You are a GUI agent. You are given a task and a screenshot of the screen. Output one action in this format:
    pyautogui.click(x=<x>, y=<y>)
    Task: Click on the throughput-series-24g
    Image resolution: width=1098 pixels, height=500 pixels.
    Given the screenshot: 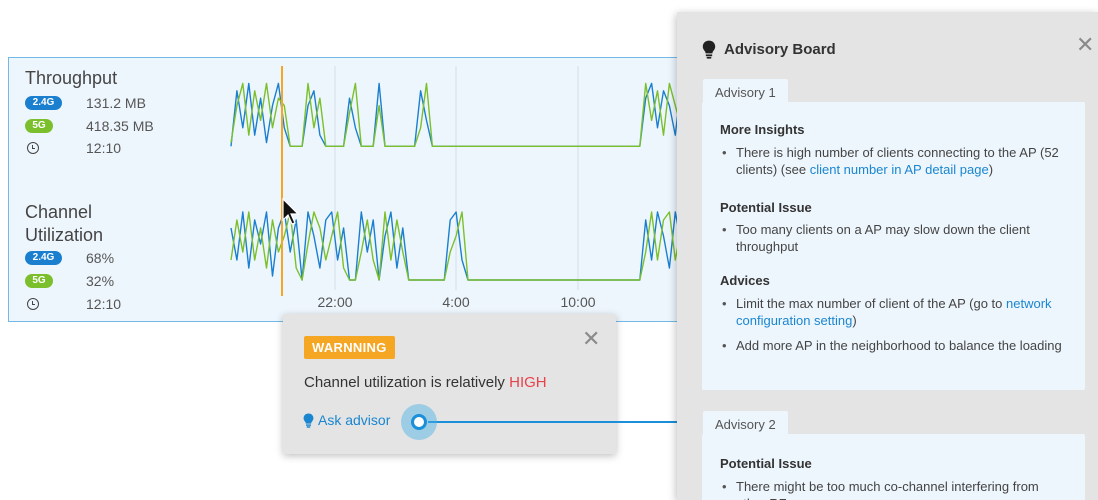 What is the action you would take?
    pyautogui.click(x=464, y=115)
    